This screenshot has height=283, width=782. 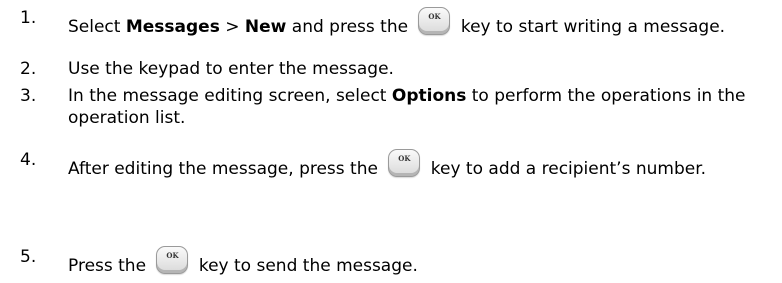 What do you see at coordinates (28, 18) in the screenshot?
I see `step-number: 1.` at bounding box center [28, 18].